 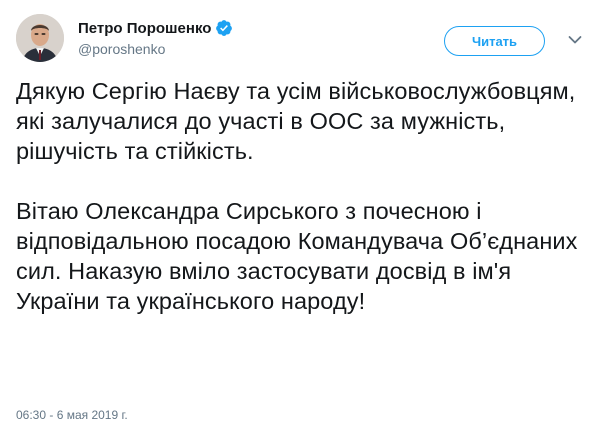 I want to click on author-handle: @poroshenko, so click(x=155, y=49).